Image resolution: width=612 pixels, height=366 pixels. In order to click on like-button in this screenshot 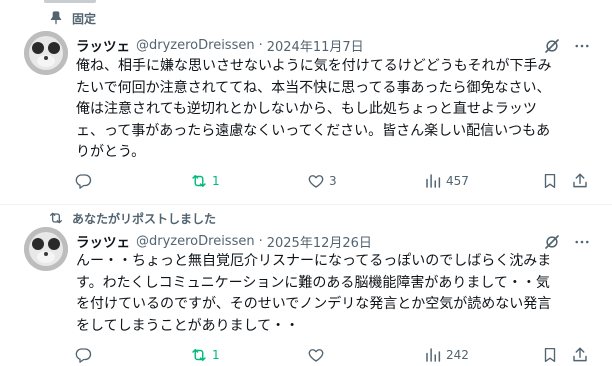, I will do `click(318, 355)`.